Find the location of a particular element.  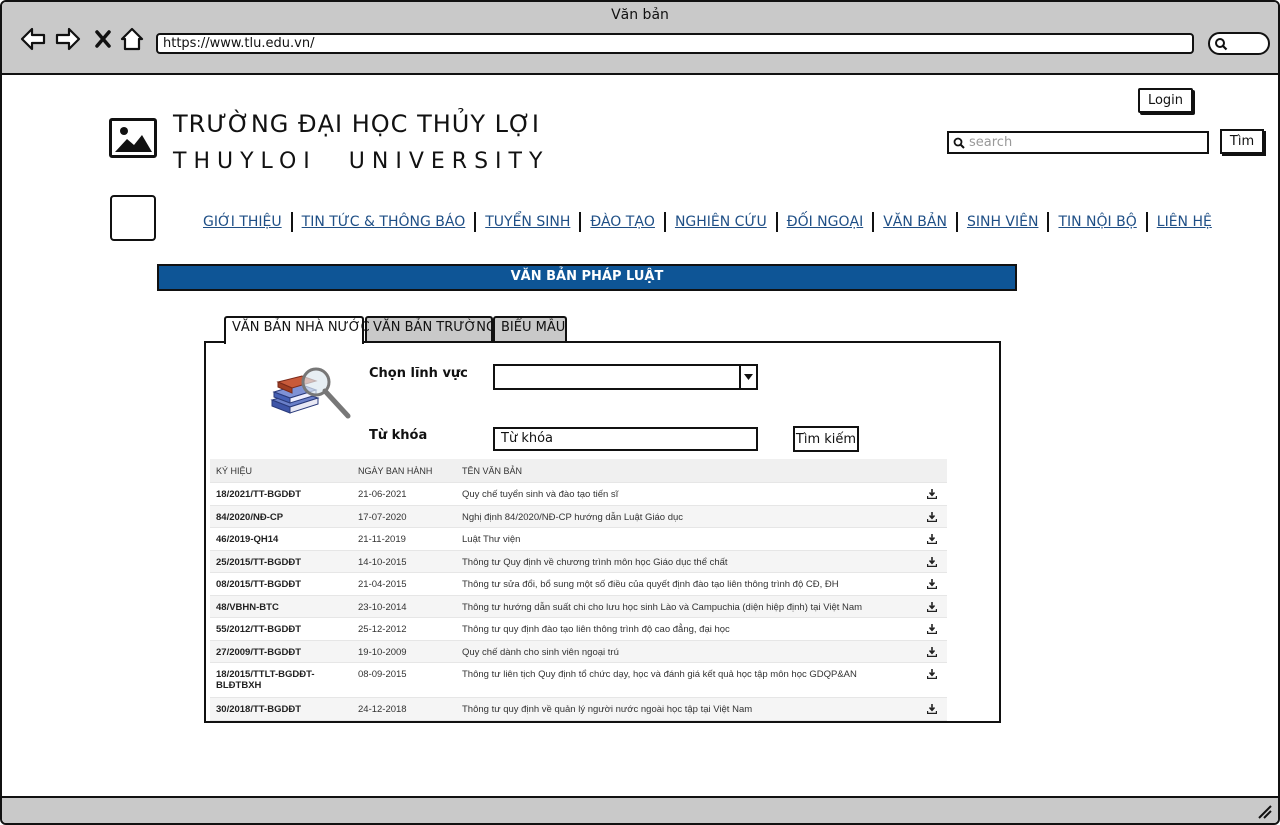

cell-date: 25-12-2012 is located at coordinates (382, 629).